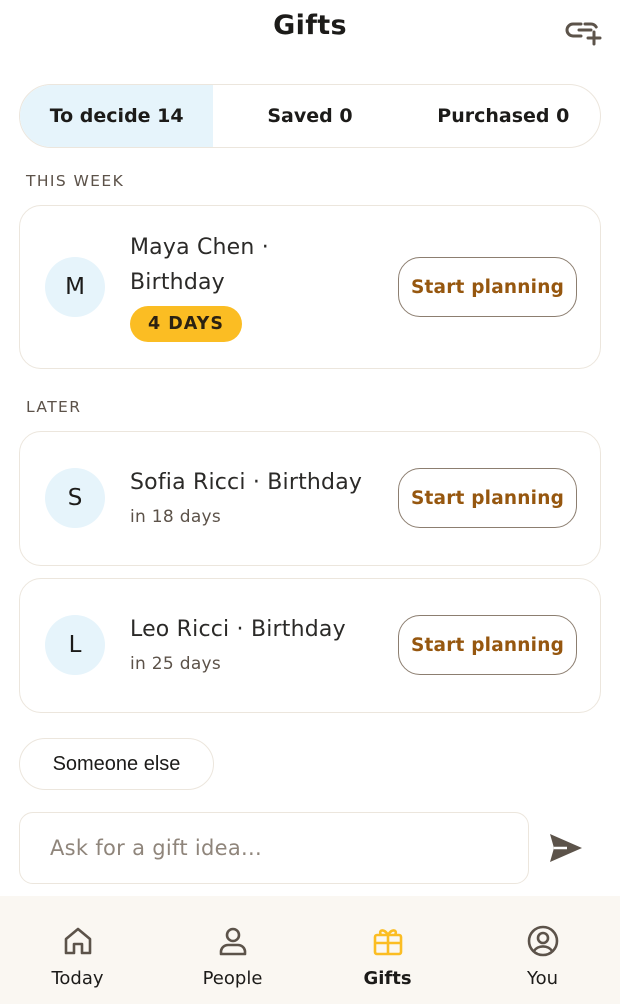  Describe the element at coordinates (117, 116) in the screenshot. I see `tab-to-decide: To decide 14` at that location.